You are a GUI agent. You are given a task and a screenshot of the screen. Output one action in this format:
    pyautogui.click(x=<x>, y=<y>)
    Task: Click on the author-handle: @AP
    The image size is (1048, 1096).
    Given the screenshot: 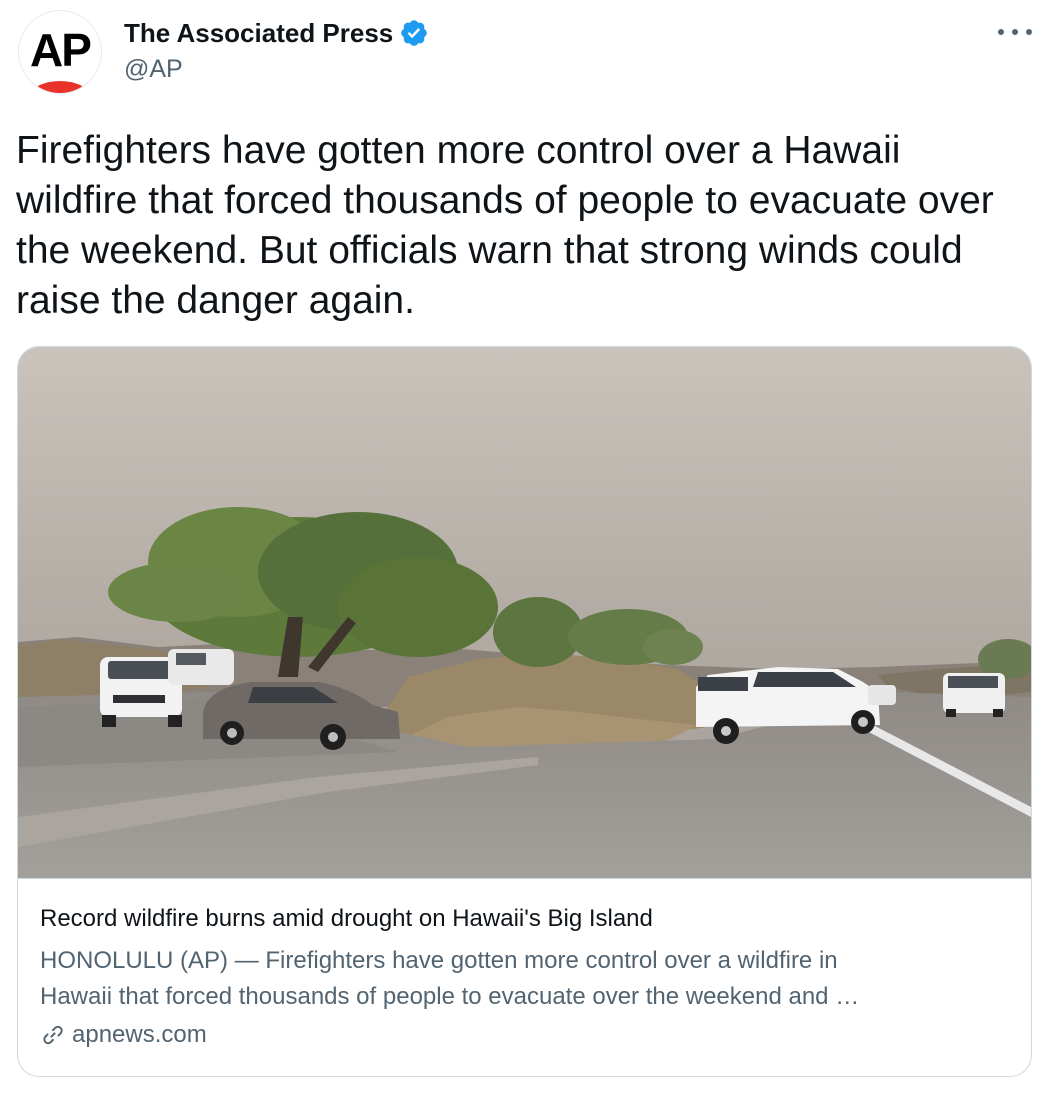 What is the action you would take?
    pyautogui.click(x=153, y=69)
    